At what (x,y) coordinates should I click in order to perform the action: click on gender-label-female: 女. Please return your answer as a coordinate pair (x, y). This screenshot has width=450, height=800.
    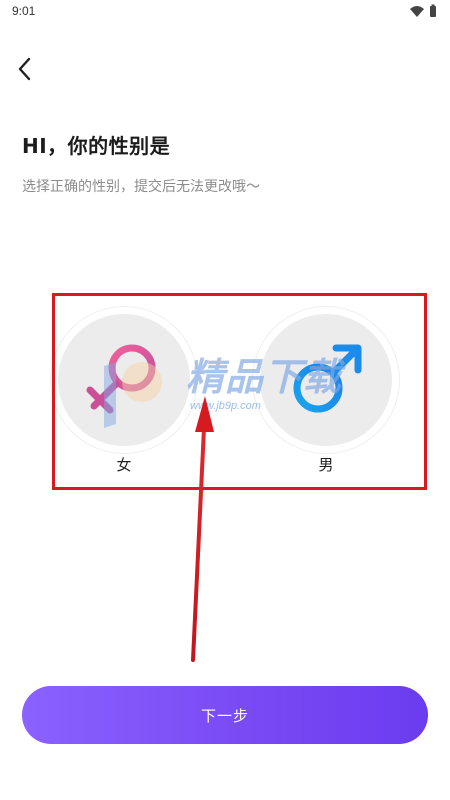
    Looking at the image, I should click on (124, 465).